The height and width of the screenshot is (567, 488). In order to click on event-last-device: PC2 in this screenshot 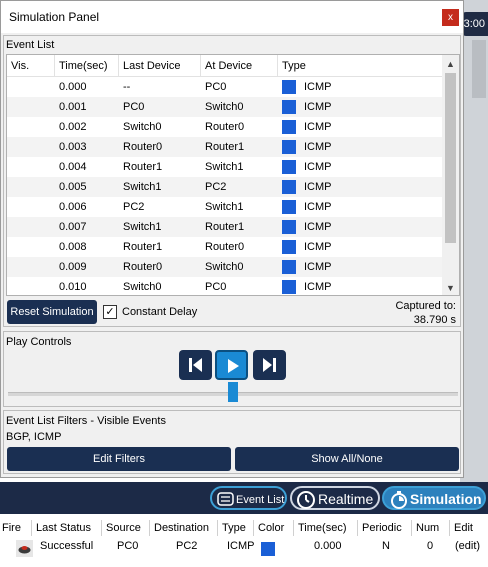, I will do `click(134, 207)`.